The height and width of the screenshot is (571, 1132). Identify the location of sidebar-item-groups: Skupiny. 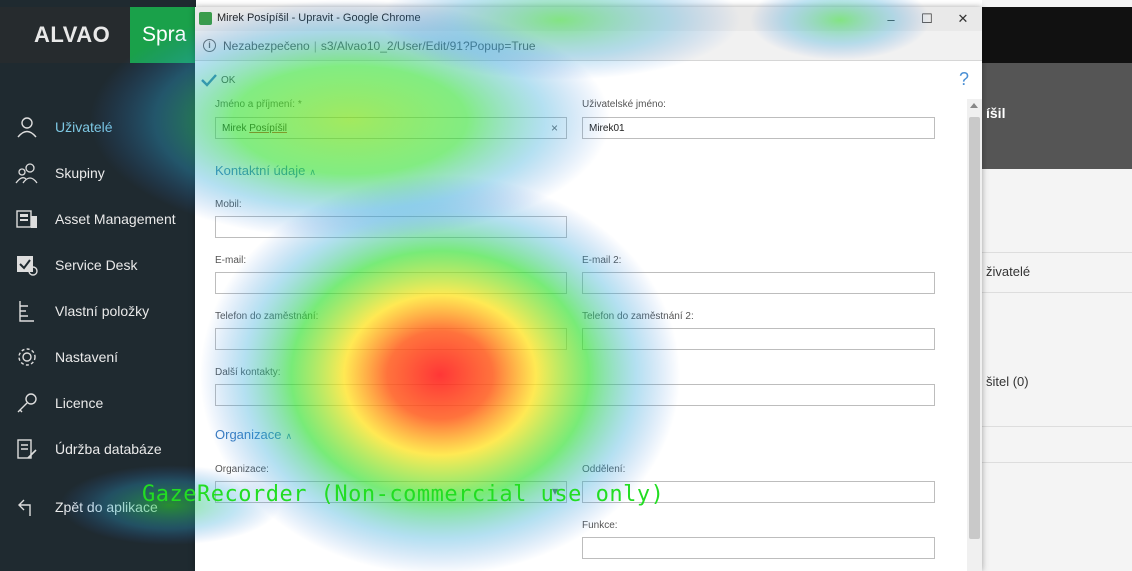
(98, 173).